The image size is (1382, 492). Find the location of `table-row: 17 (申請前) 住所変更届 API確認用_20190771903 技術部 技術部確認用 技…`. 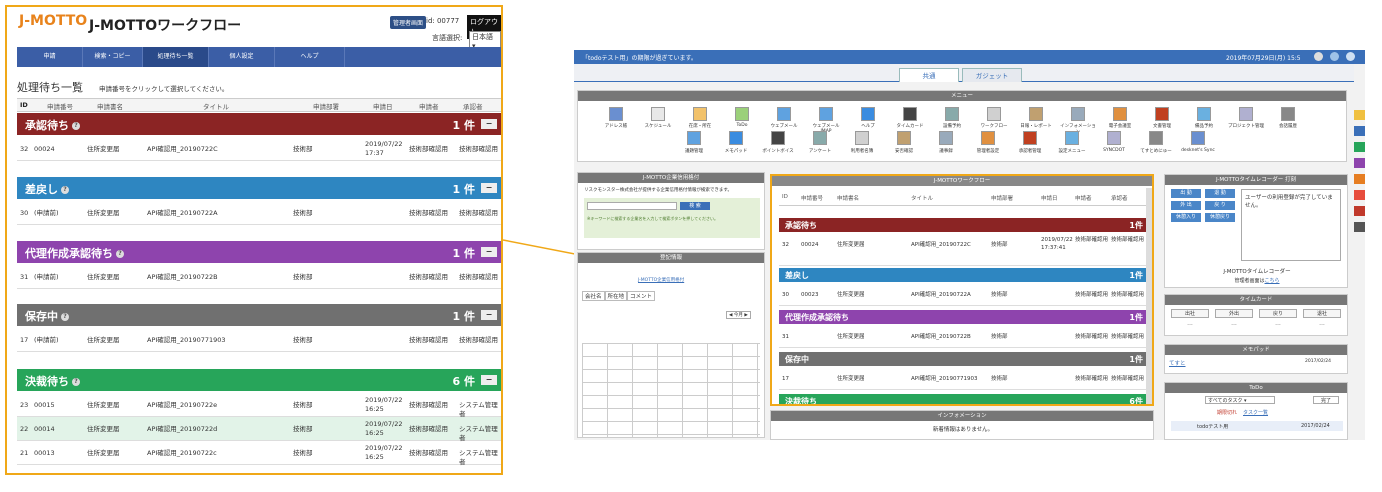

table-row: 17 (申請前) 住所変更届 API確認用_20190771903 技術部 技術部確認用 技… is located at coordinates (259, 340).